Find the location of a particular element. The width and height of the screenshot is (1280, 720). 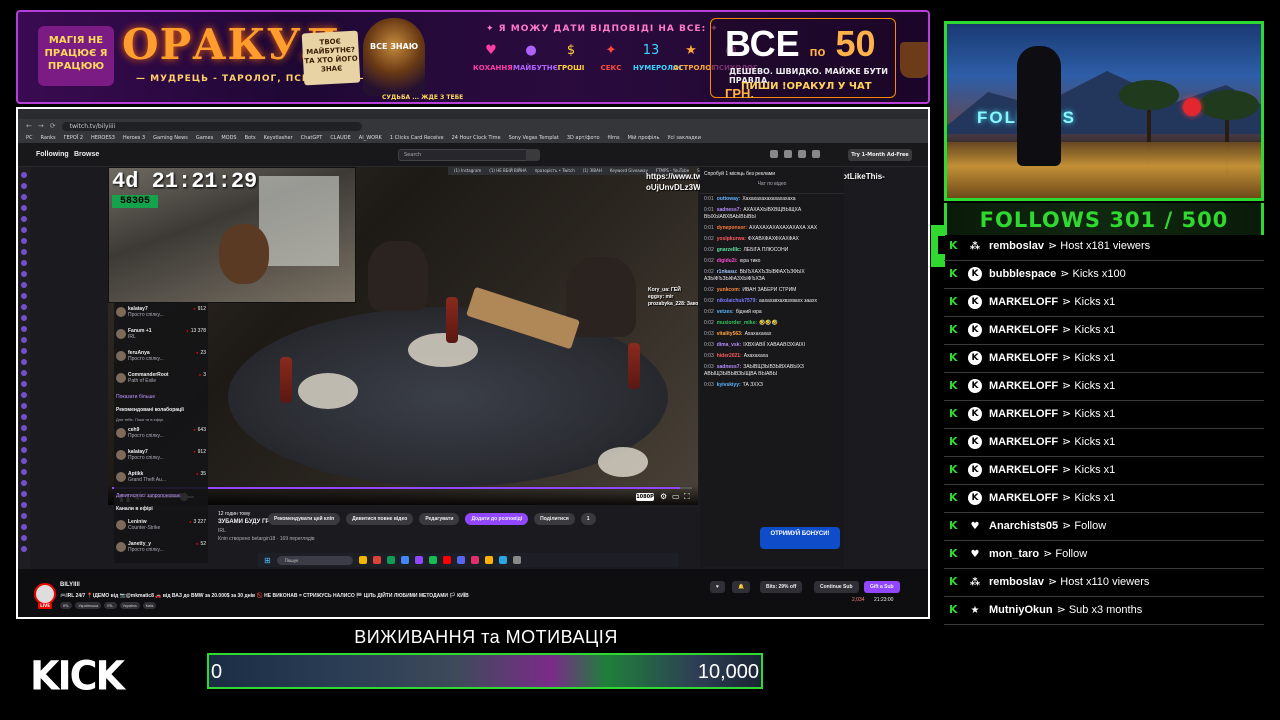

bookmark-item: Keystlasher is located at coordinates (278, 138).